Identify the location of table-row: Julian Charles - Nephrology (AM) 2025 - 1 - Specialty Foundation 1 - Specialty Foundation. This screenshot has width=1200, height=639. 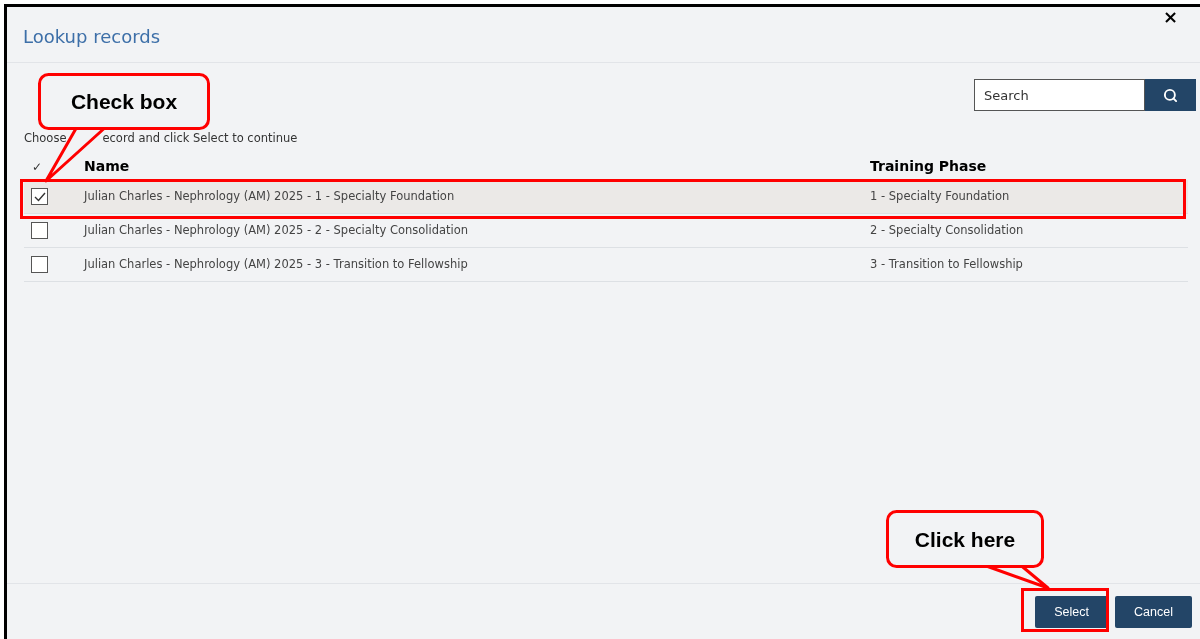
(606, 197).